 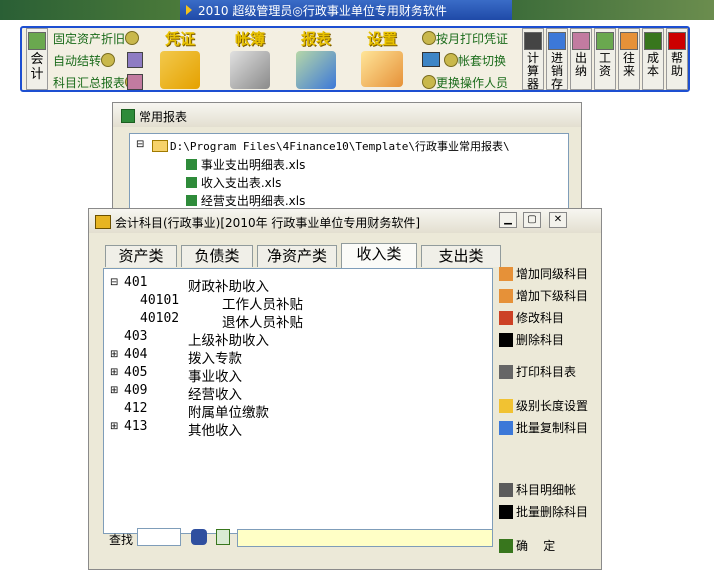 What do you see at coordinates (653, 41) in the screenshot?
I see `cost-icon` at bounding box center [653, 41].